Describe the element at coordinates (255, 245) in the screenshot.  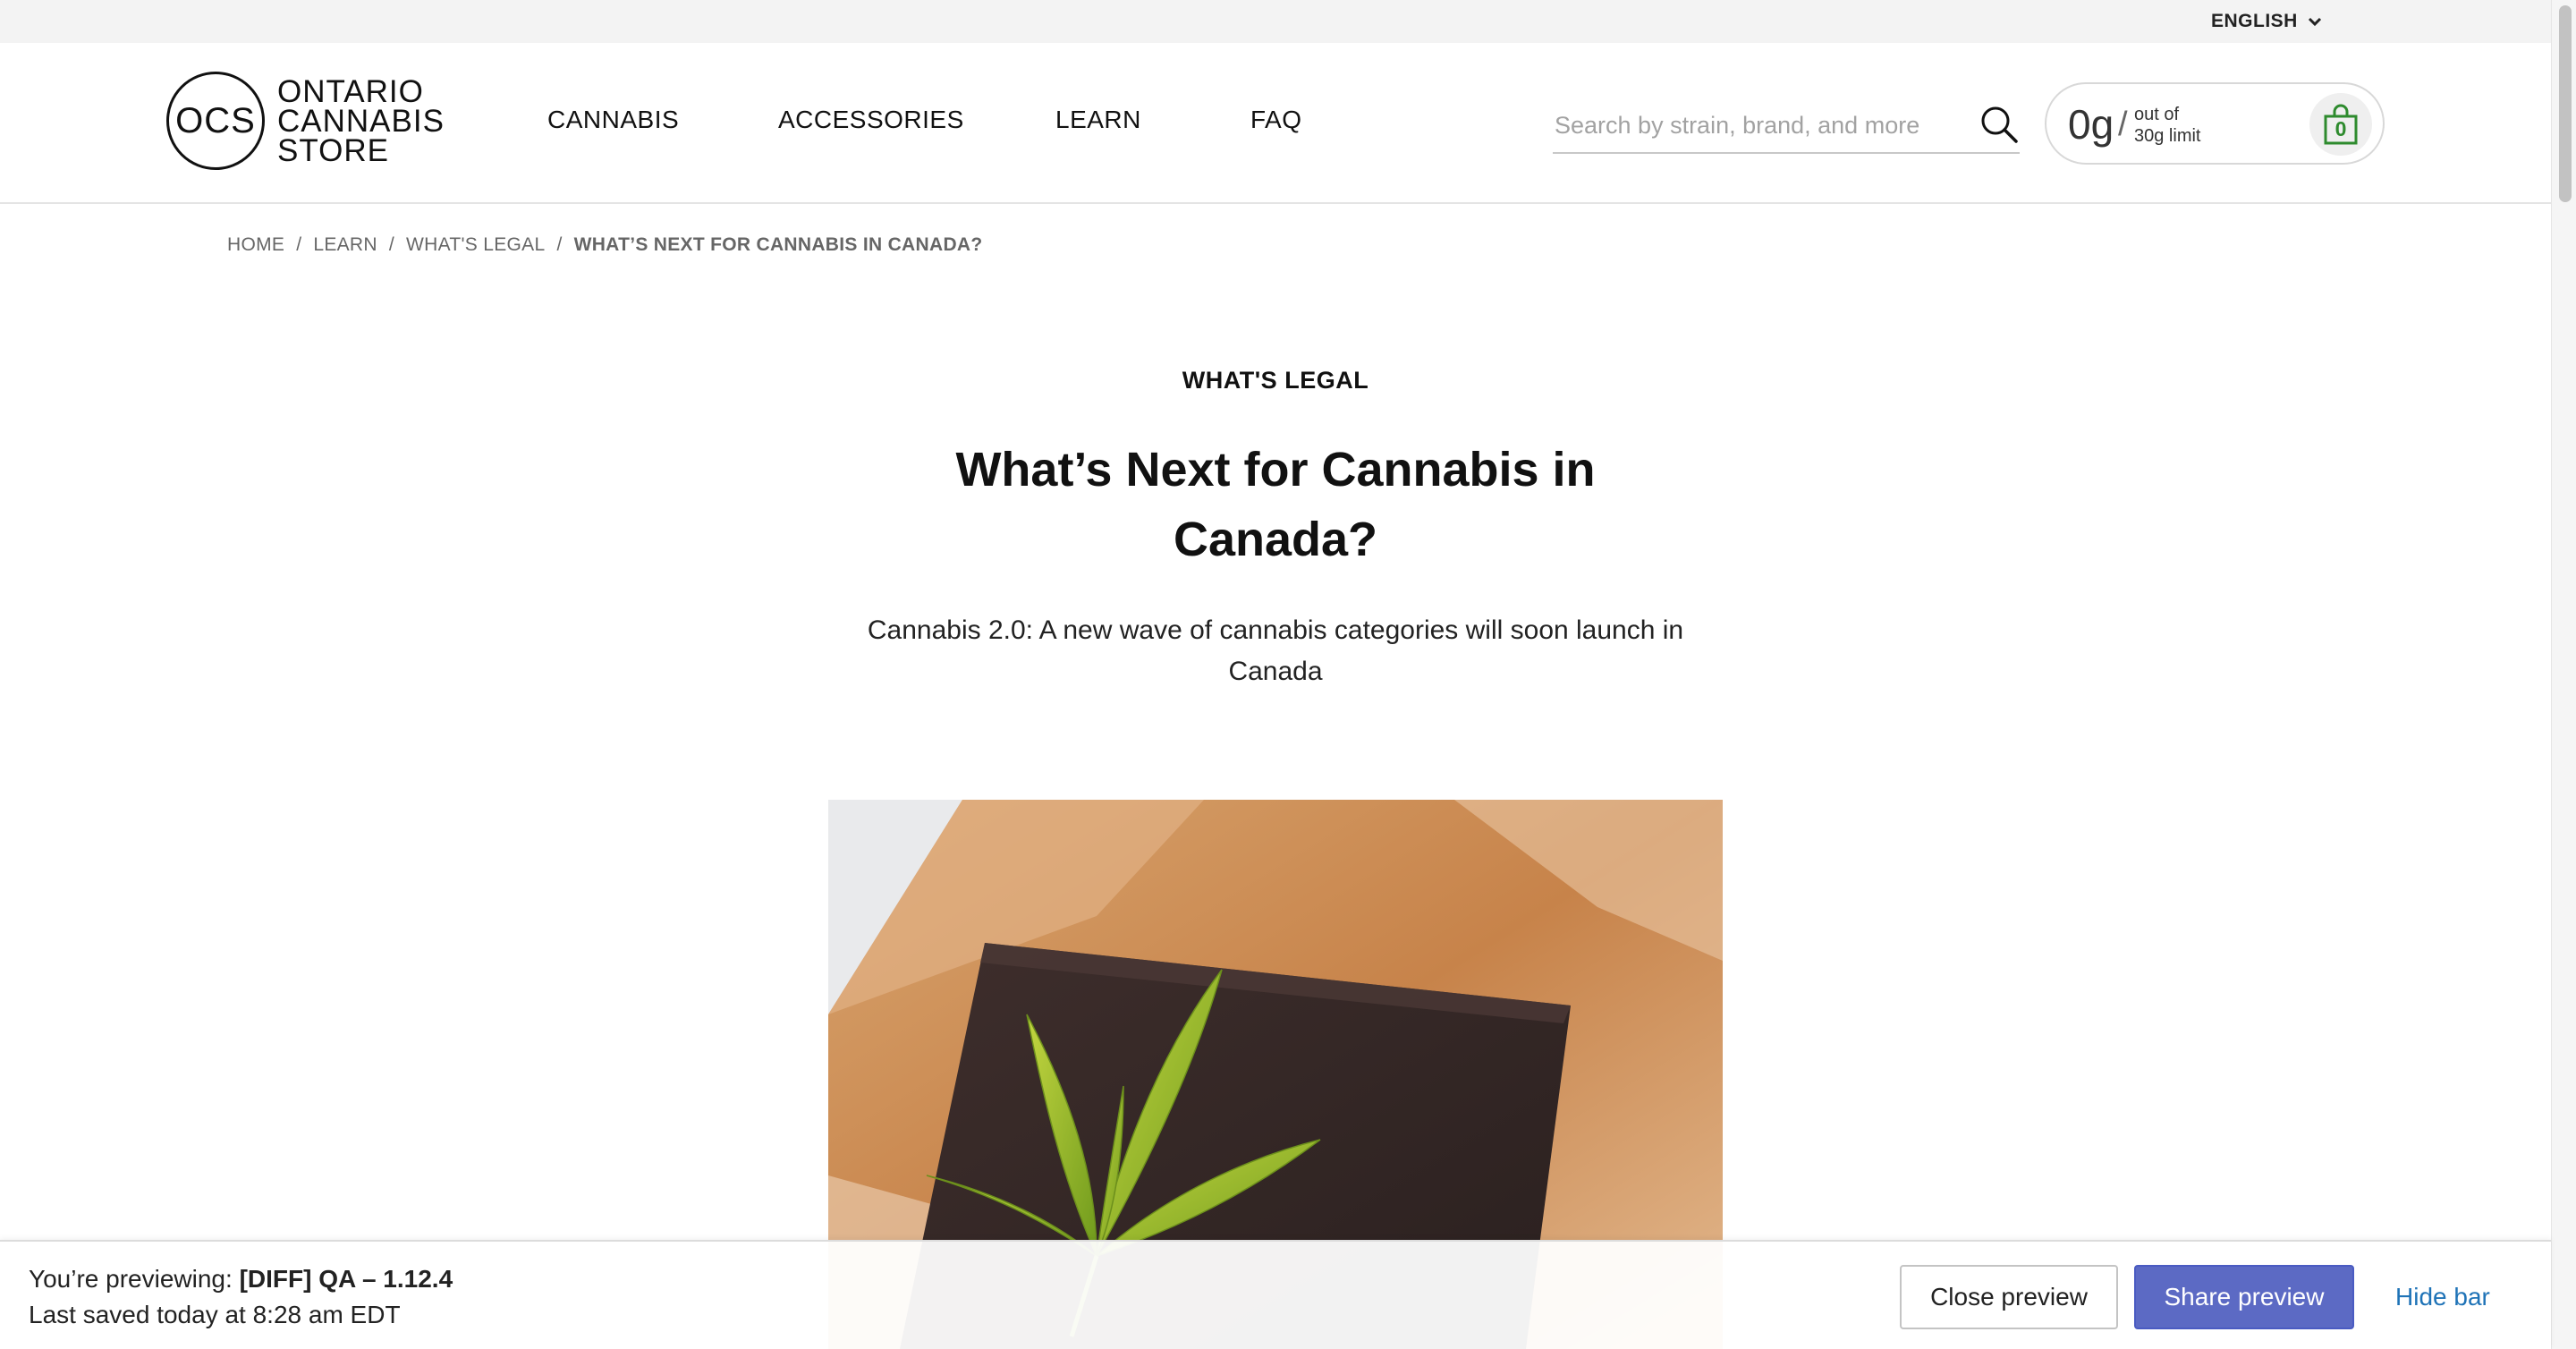
I see `breadcrumb-home: HOME` at that location.